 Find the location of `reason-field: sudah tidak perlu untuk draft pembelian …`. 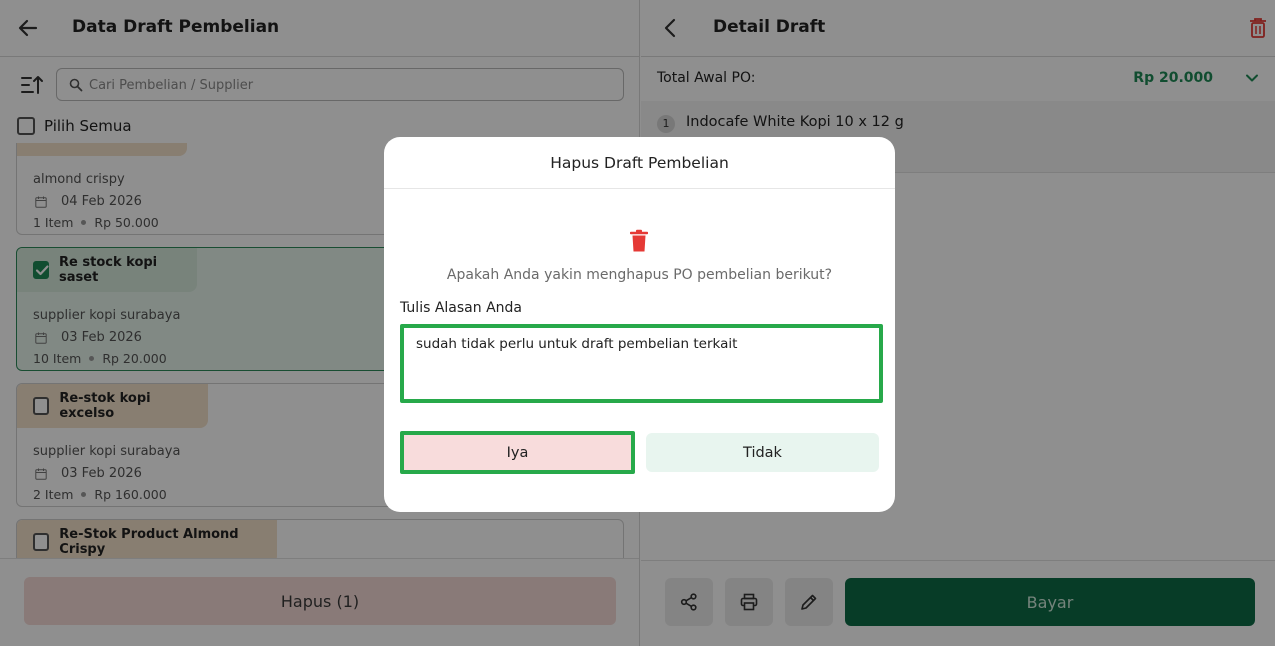

reason-field: sudah tidak perlu untuk draft pembelian … is located at coordinates (641, 363).